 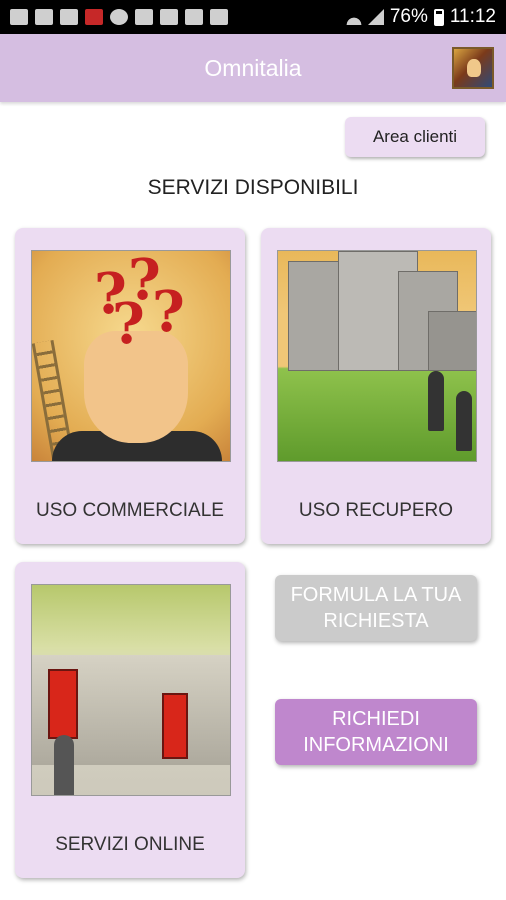 What do you see at coordinates (253, 17) in the screenshot?
I see `status-bar: 76% 11:12` at bounding box center [253, 17].